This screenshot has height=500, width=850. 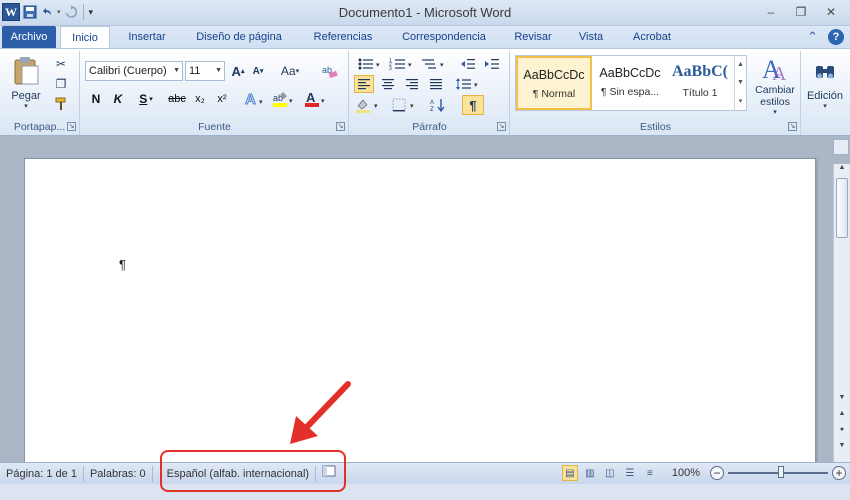 What do you see at coordinates (839, 473) in the screenshot?
I see `zoom-in-icon: +` at bounding box center [839, 473].